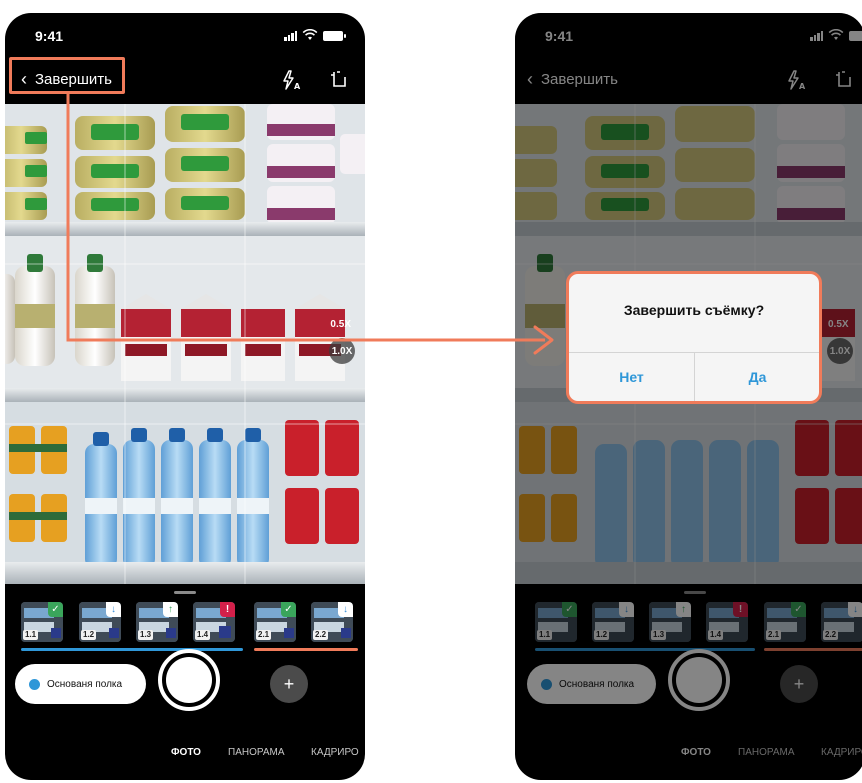  What do you see at coordinates (67, 75) in the screenshot?
I see `finish-button-highlight` at bounding box center [67, 75].